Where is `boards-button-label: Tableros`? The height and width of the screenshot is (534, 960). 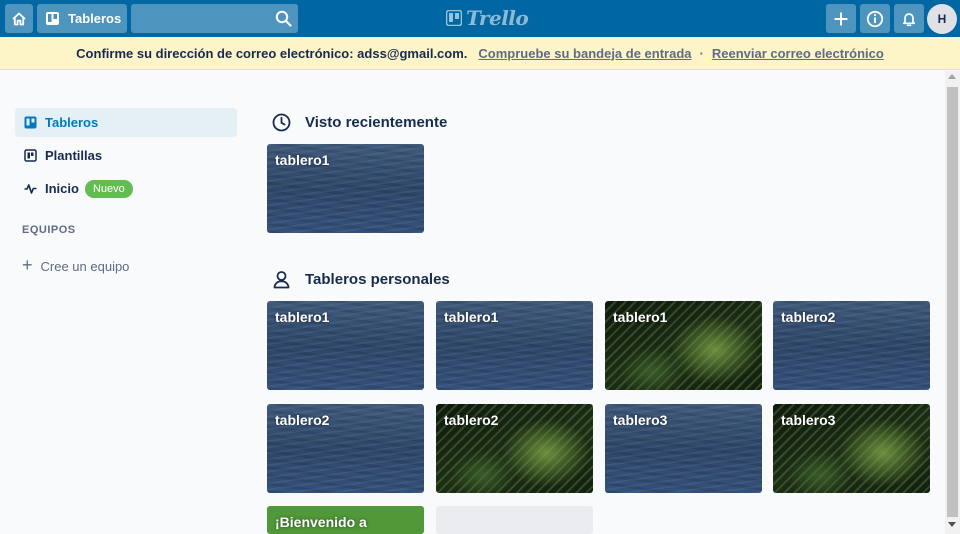
boards-button-label: Tableros is located at coordinates (95, 18).